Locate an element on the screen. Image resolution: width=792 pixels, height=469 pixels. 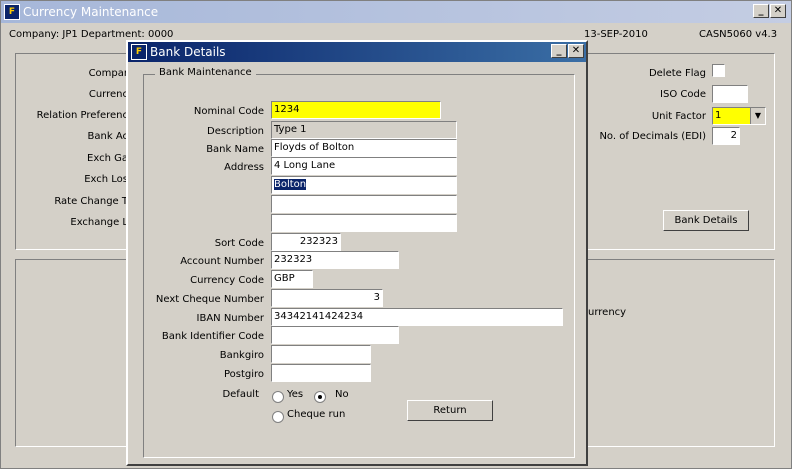
bank-name-field: Floyds of Bolton is located at coordinates (364, 148).